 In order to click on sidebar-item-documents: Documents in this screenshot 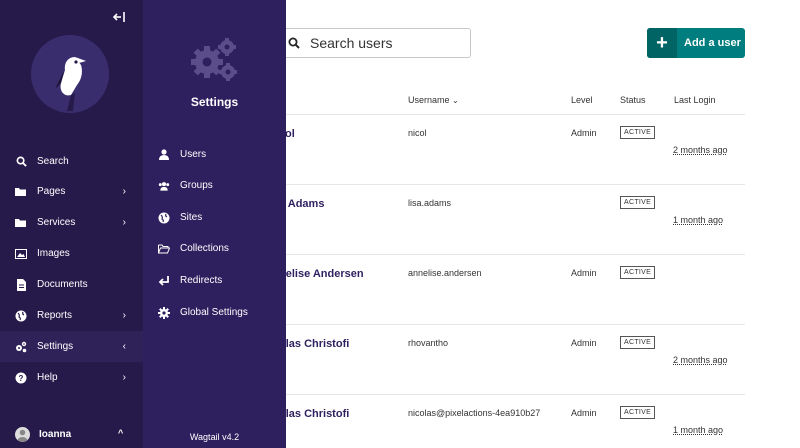, I will do `click(71, 284)`.